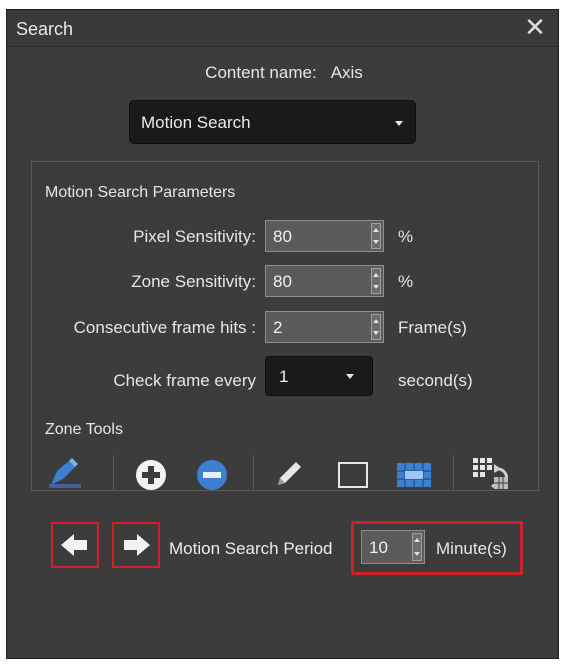 This screenshot has width=568, height=670. What do you see at coordinates (435, 380) in the screenshot?
I see `check-frame-unit: second(s)` at bounding box center [435, 380].